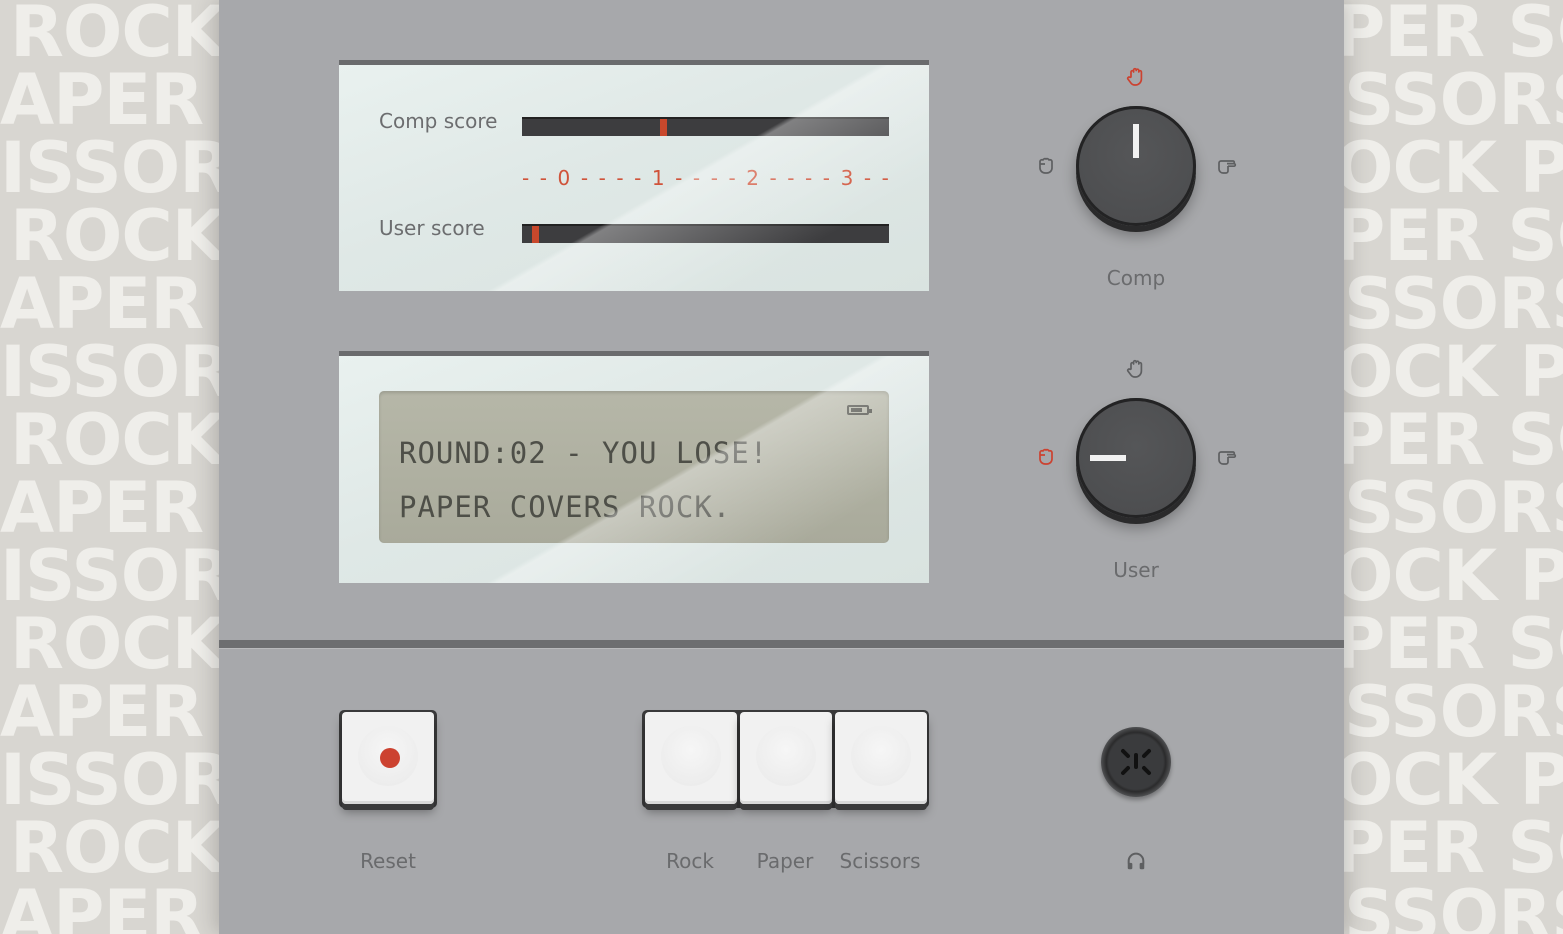 This screenshot has height=934, width=1563. I want to click on user-score-meter, so click(705, 233).